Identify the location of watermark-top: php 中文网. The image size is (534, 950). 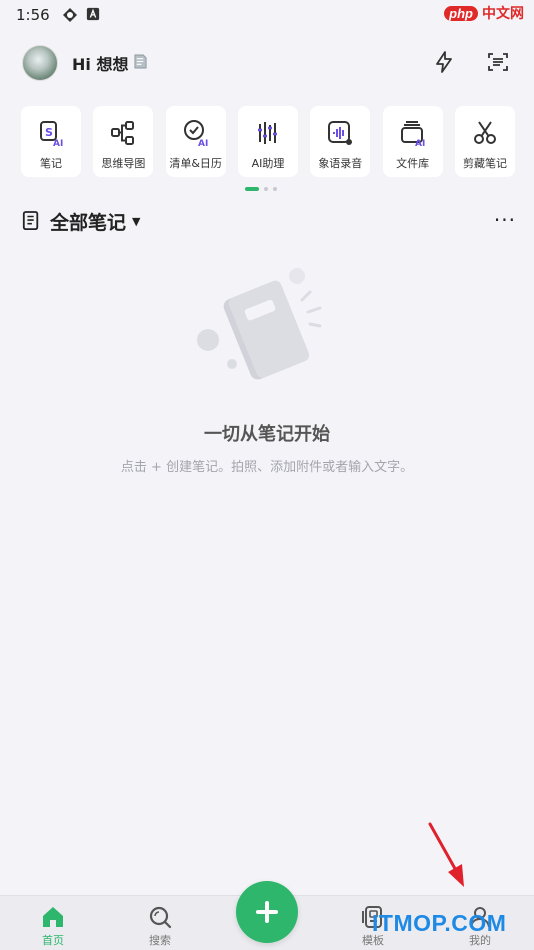
(484, 13).